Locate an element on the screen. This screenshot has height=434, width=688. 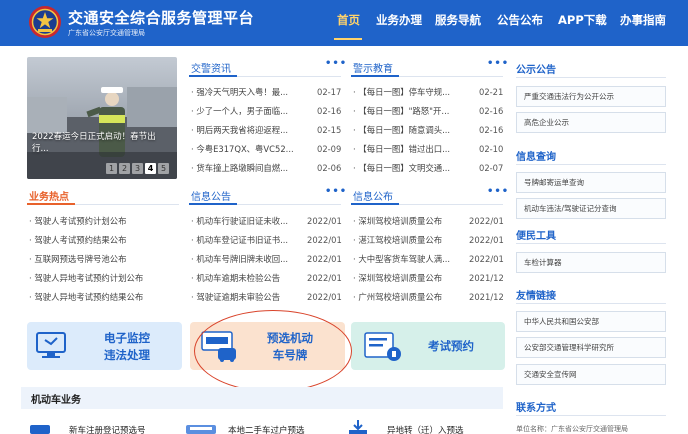
list-item-date: 02-06 is located at coordinates (329, 168).